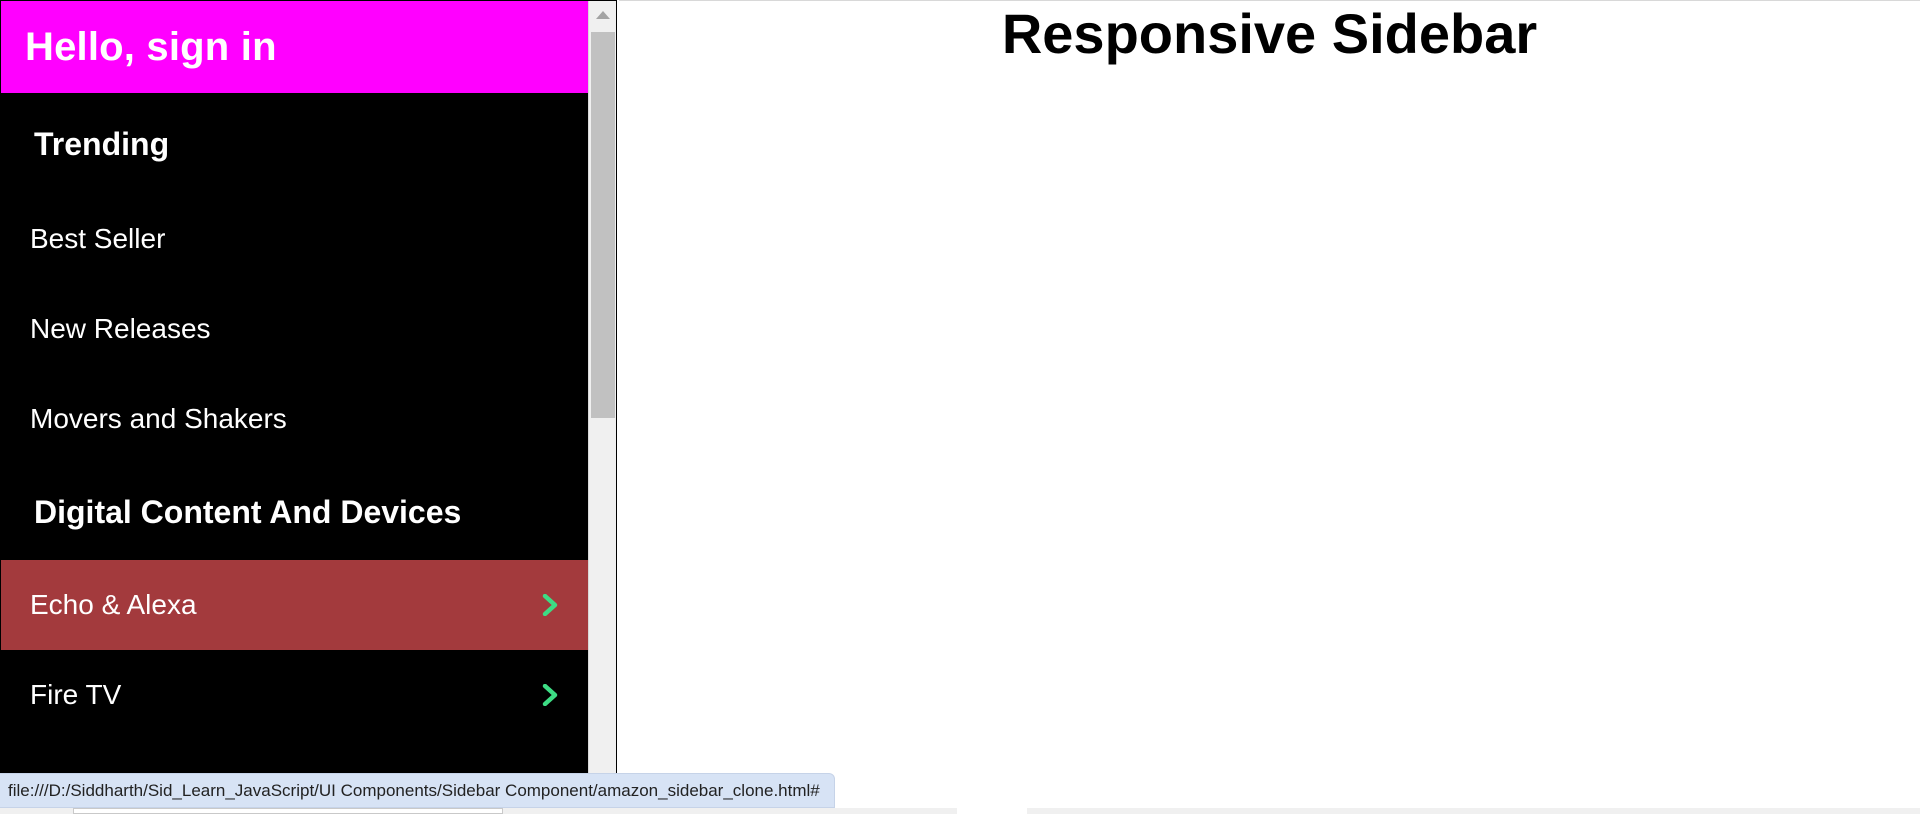 The height and width of the screenshot is (814, 1920). I want to click on section-title-digital-content: Digital Content And Devices, so click(248, 511).